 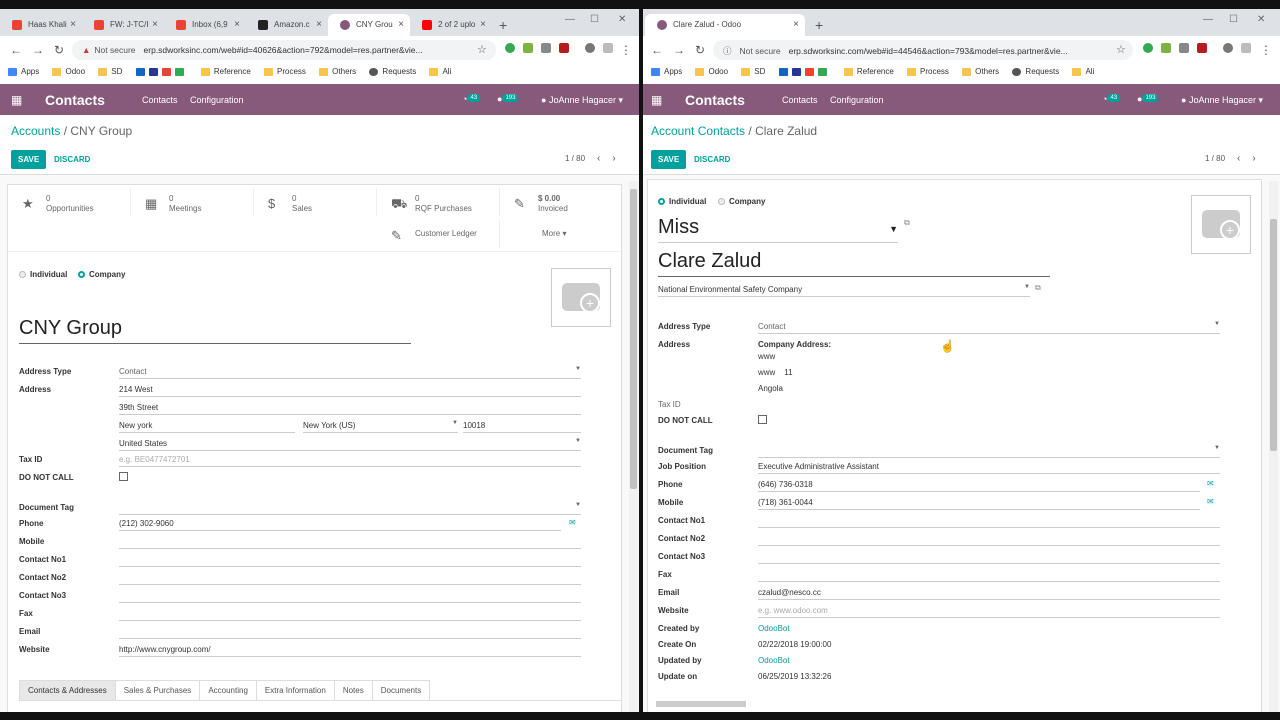 What do you see at coordinates (989, 467) in the screenshot?
I see `job-position-field: Executive Administrative Assistant` at bounding box center [989, 467].